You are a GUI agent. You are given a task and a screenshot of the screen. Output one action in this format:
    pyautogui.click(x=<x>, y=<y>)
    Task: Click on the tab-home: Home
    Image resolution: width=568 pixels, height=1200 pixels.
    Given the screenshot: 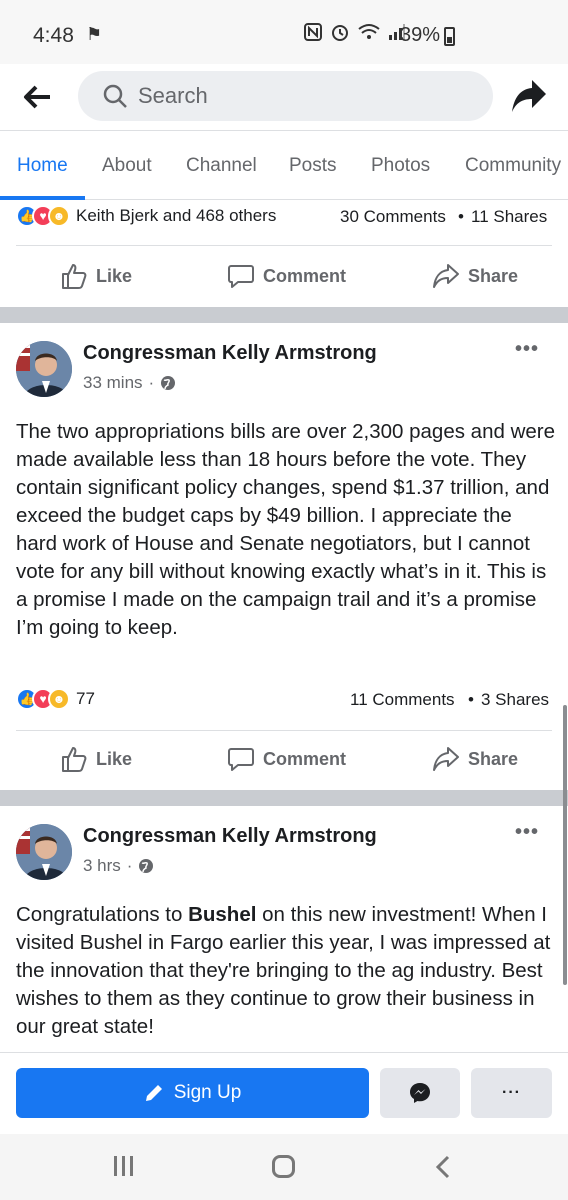 What is the action you would take?
    pyautogui.click(x=42, y=166)
    